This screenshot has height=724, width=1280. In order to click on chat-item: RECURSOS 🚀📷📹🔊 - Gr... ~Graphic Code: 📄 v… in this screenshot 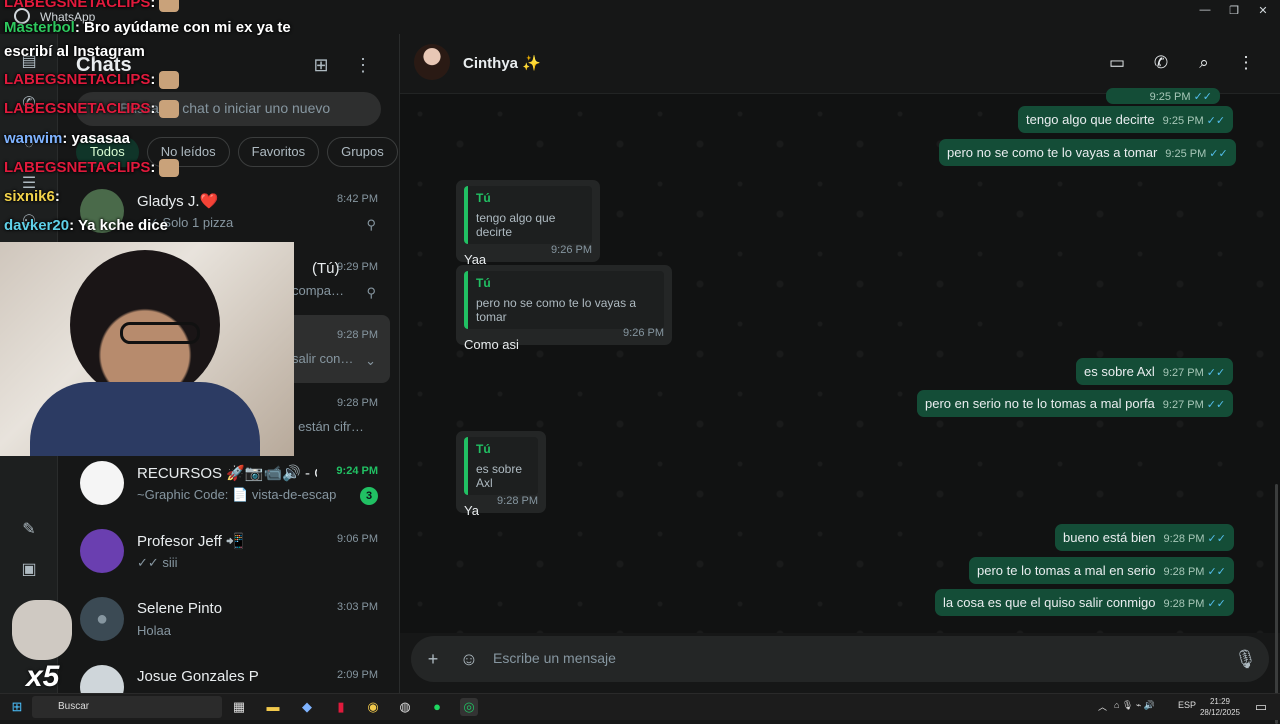, I will do `click(230, 485)`.